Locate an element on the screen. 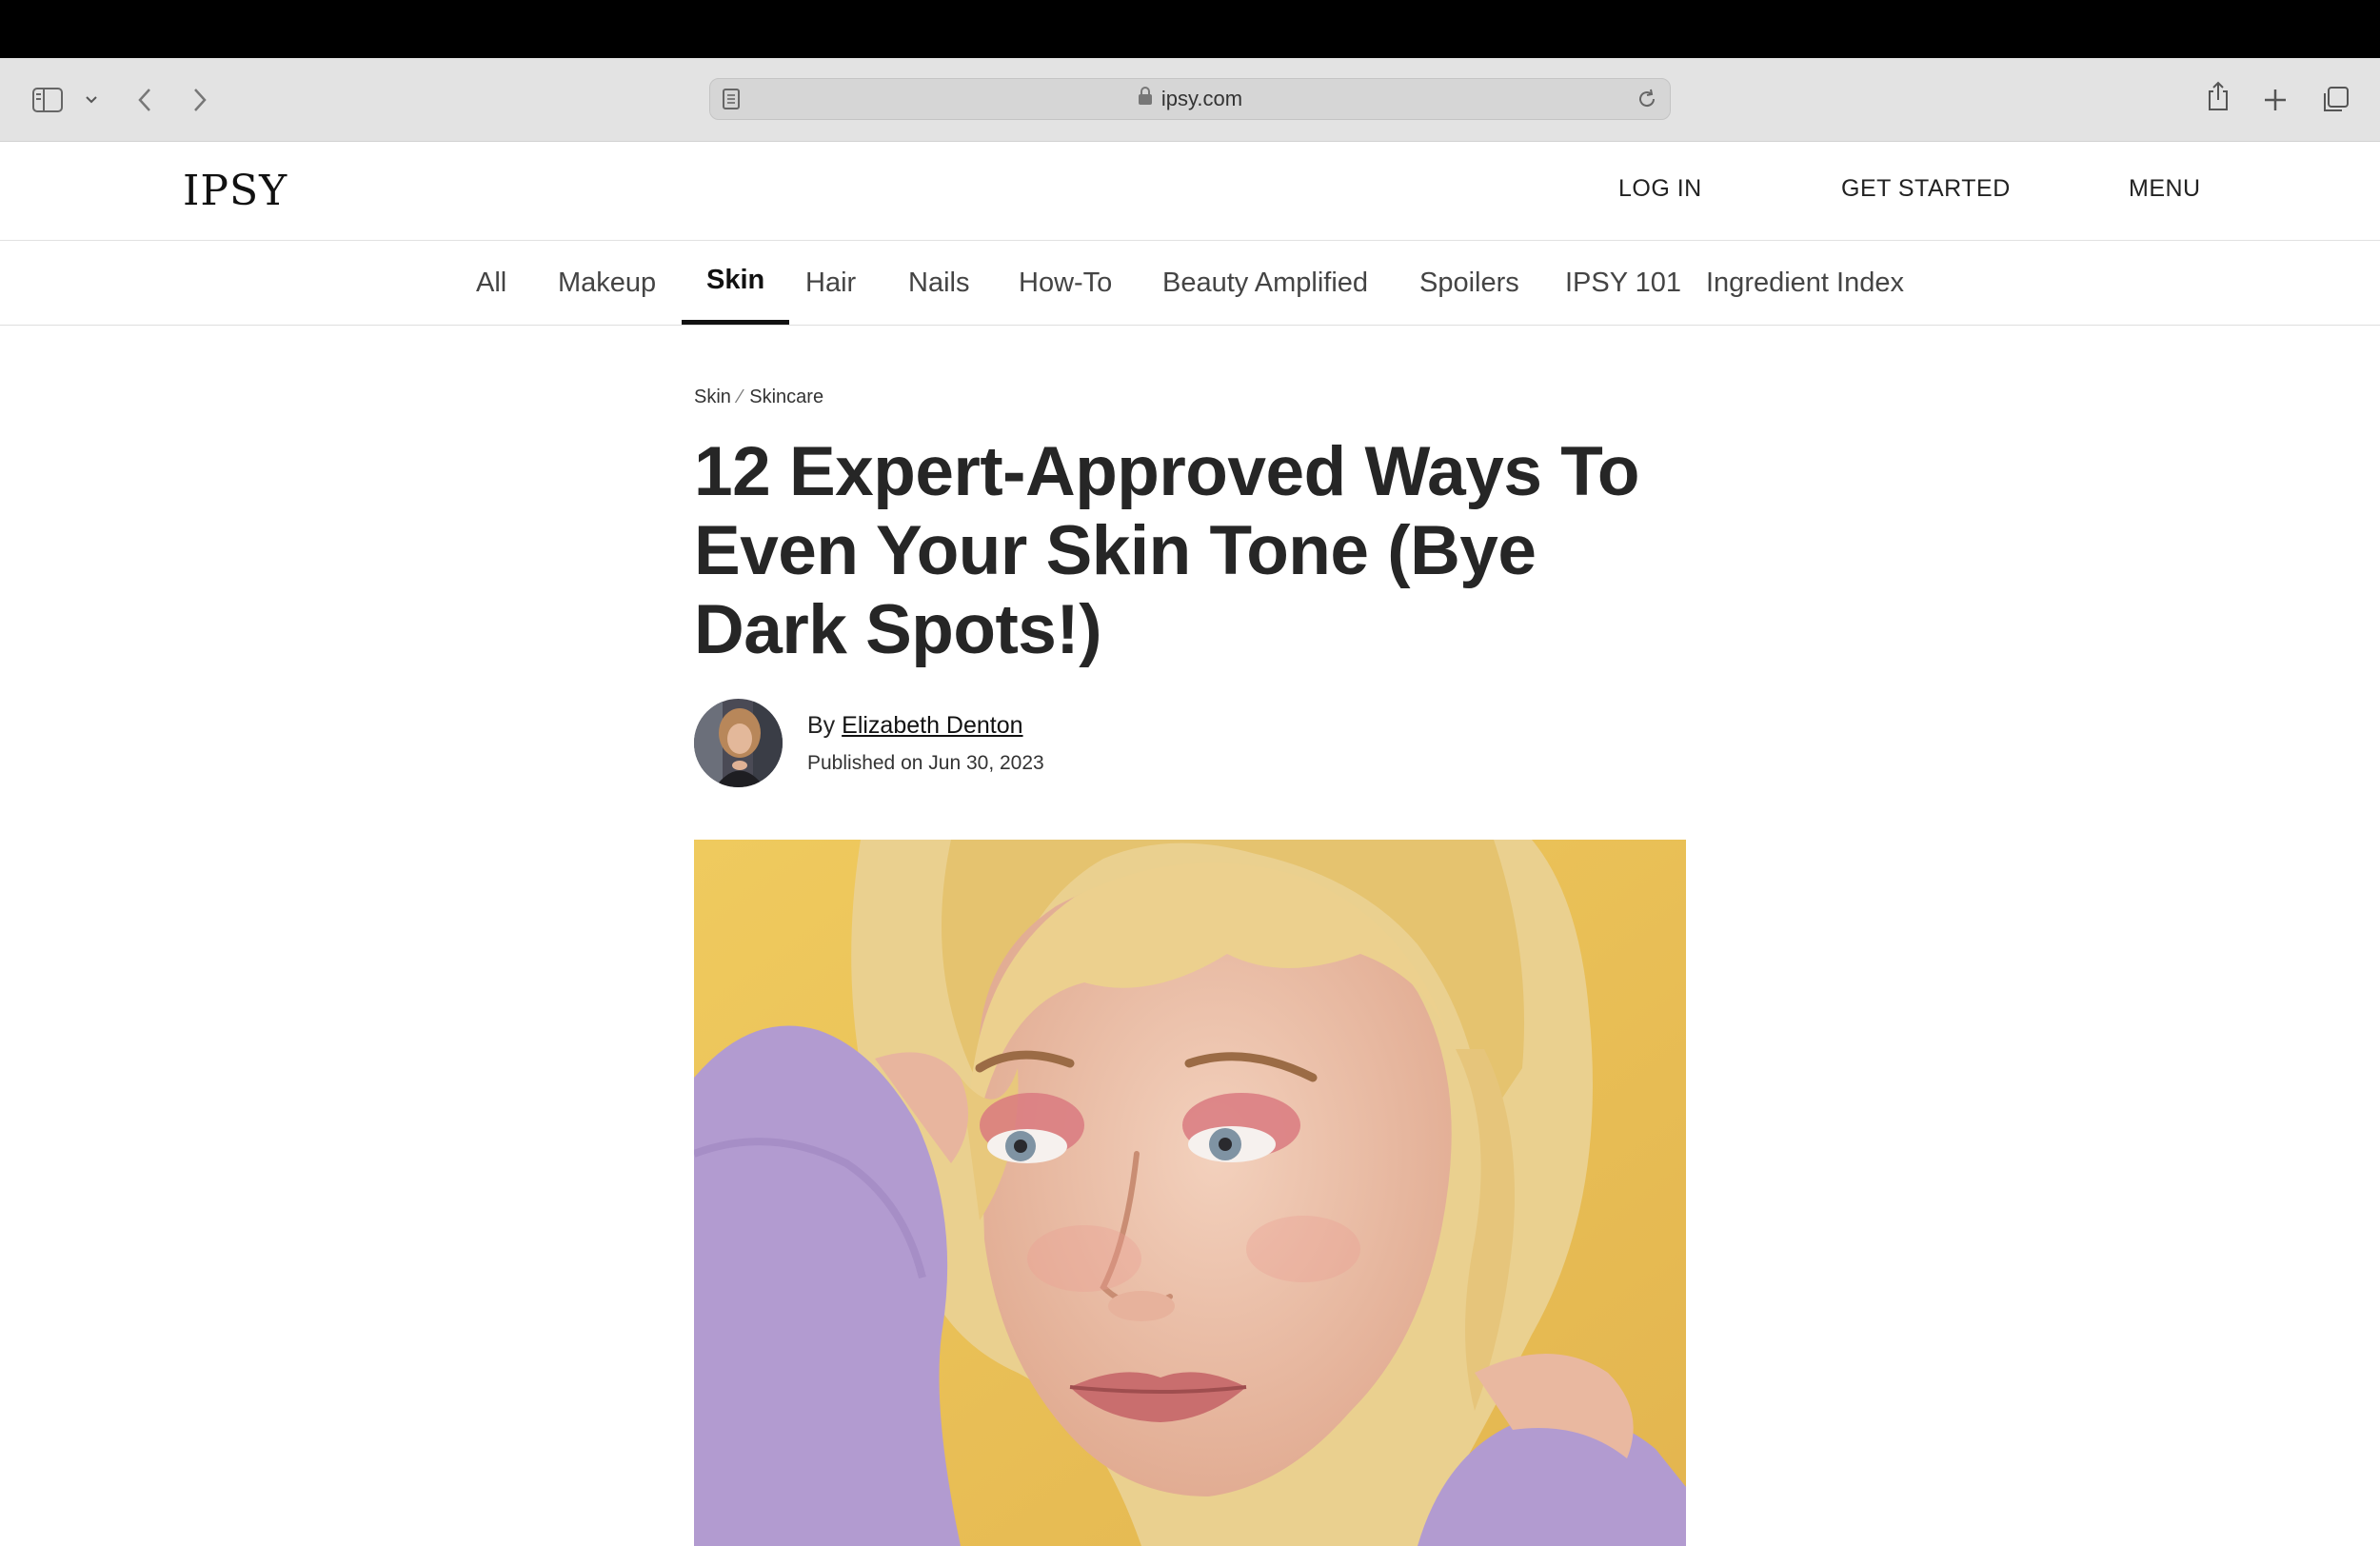 The height and width of the screenshot is (1546, 2380). address-bar: ipsy.com is located at coordinates (1190, 99).